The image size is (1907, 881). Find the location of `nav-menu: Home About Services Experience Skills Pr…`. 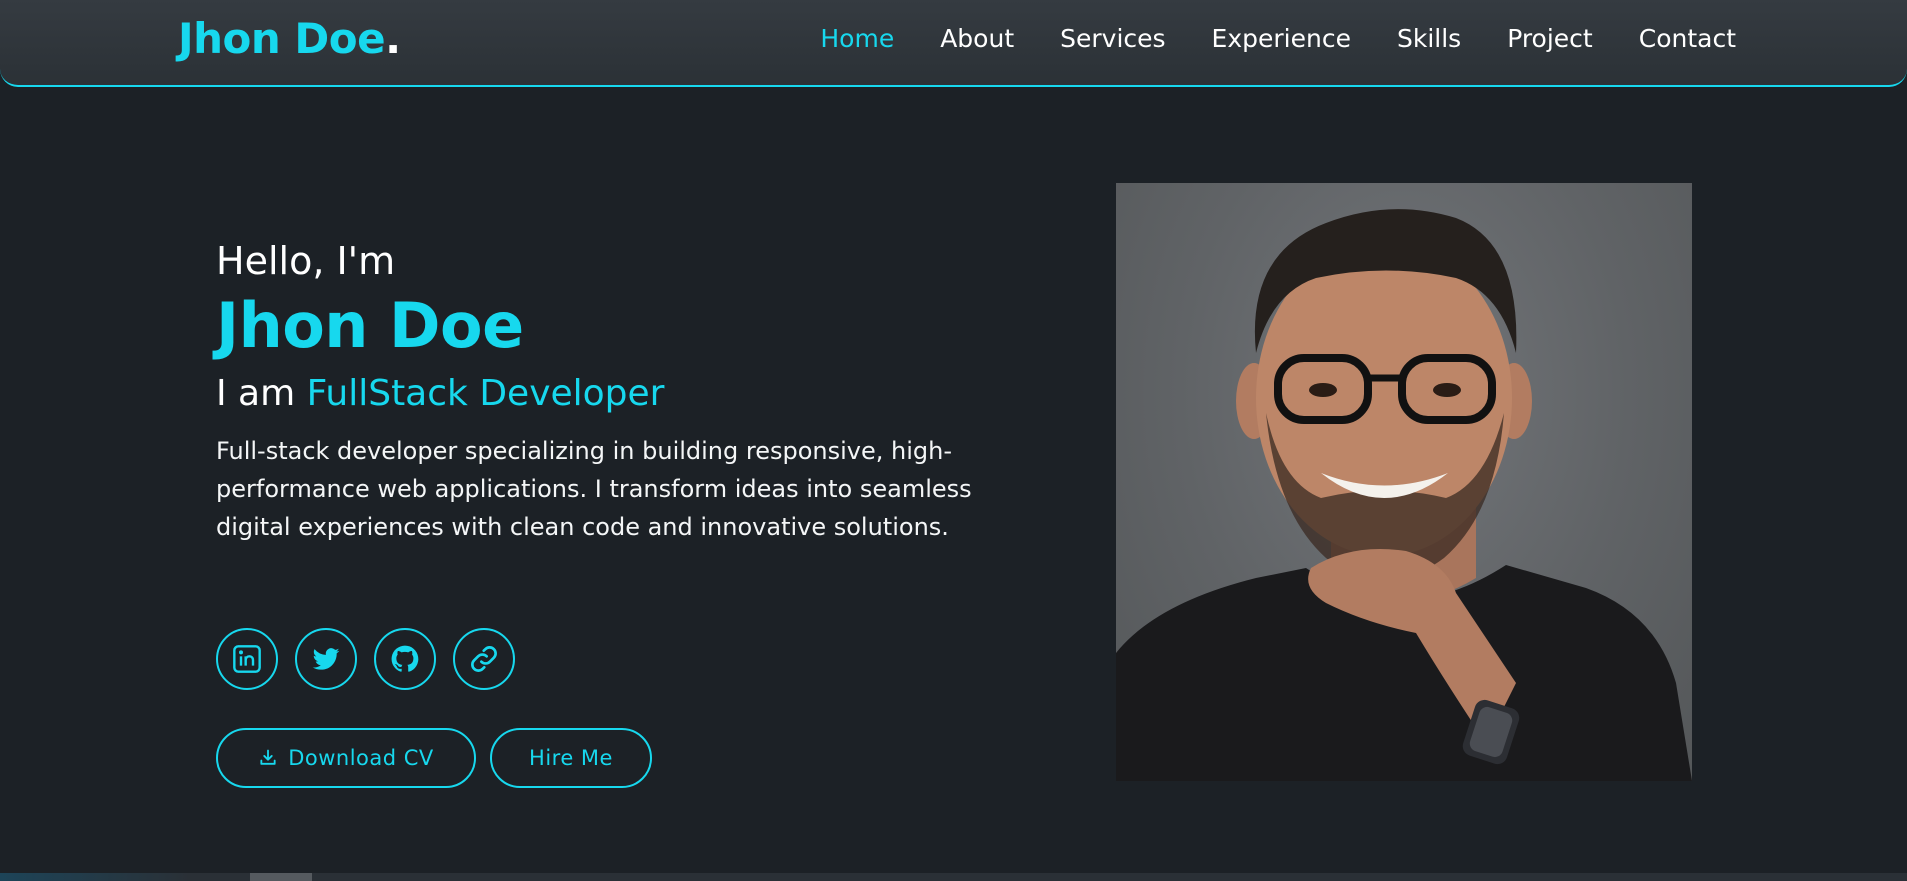

nav-menu: Home About Services Experience Skills Pr… is located at coordinates (1255, 38).